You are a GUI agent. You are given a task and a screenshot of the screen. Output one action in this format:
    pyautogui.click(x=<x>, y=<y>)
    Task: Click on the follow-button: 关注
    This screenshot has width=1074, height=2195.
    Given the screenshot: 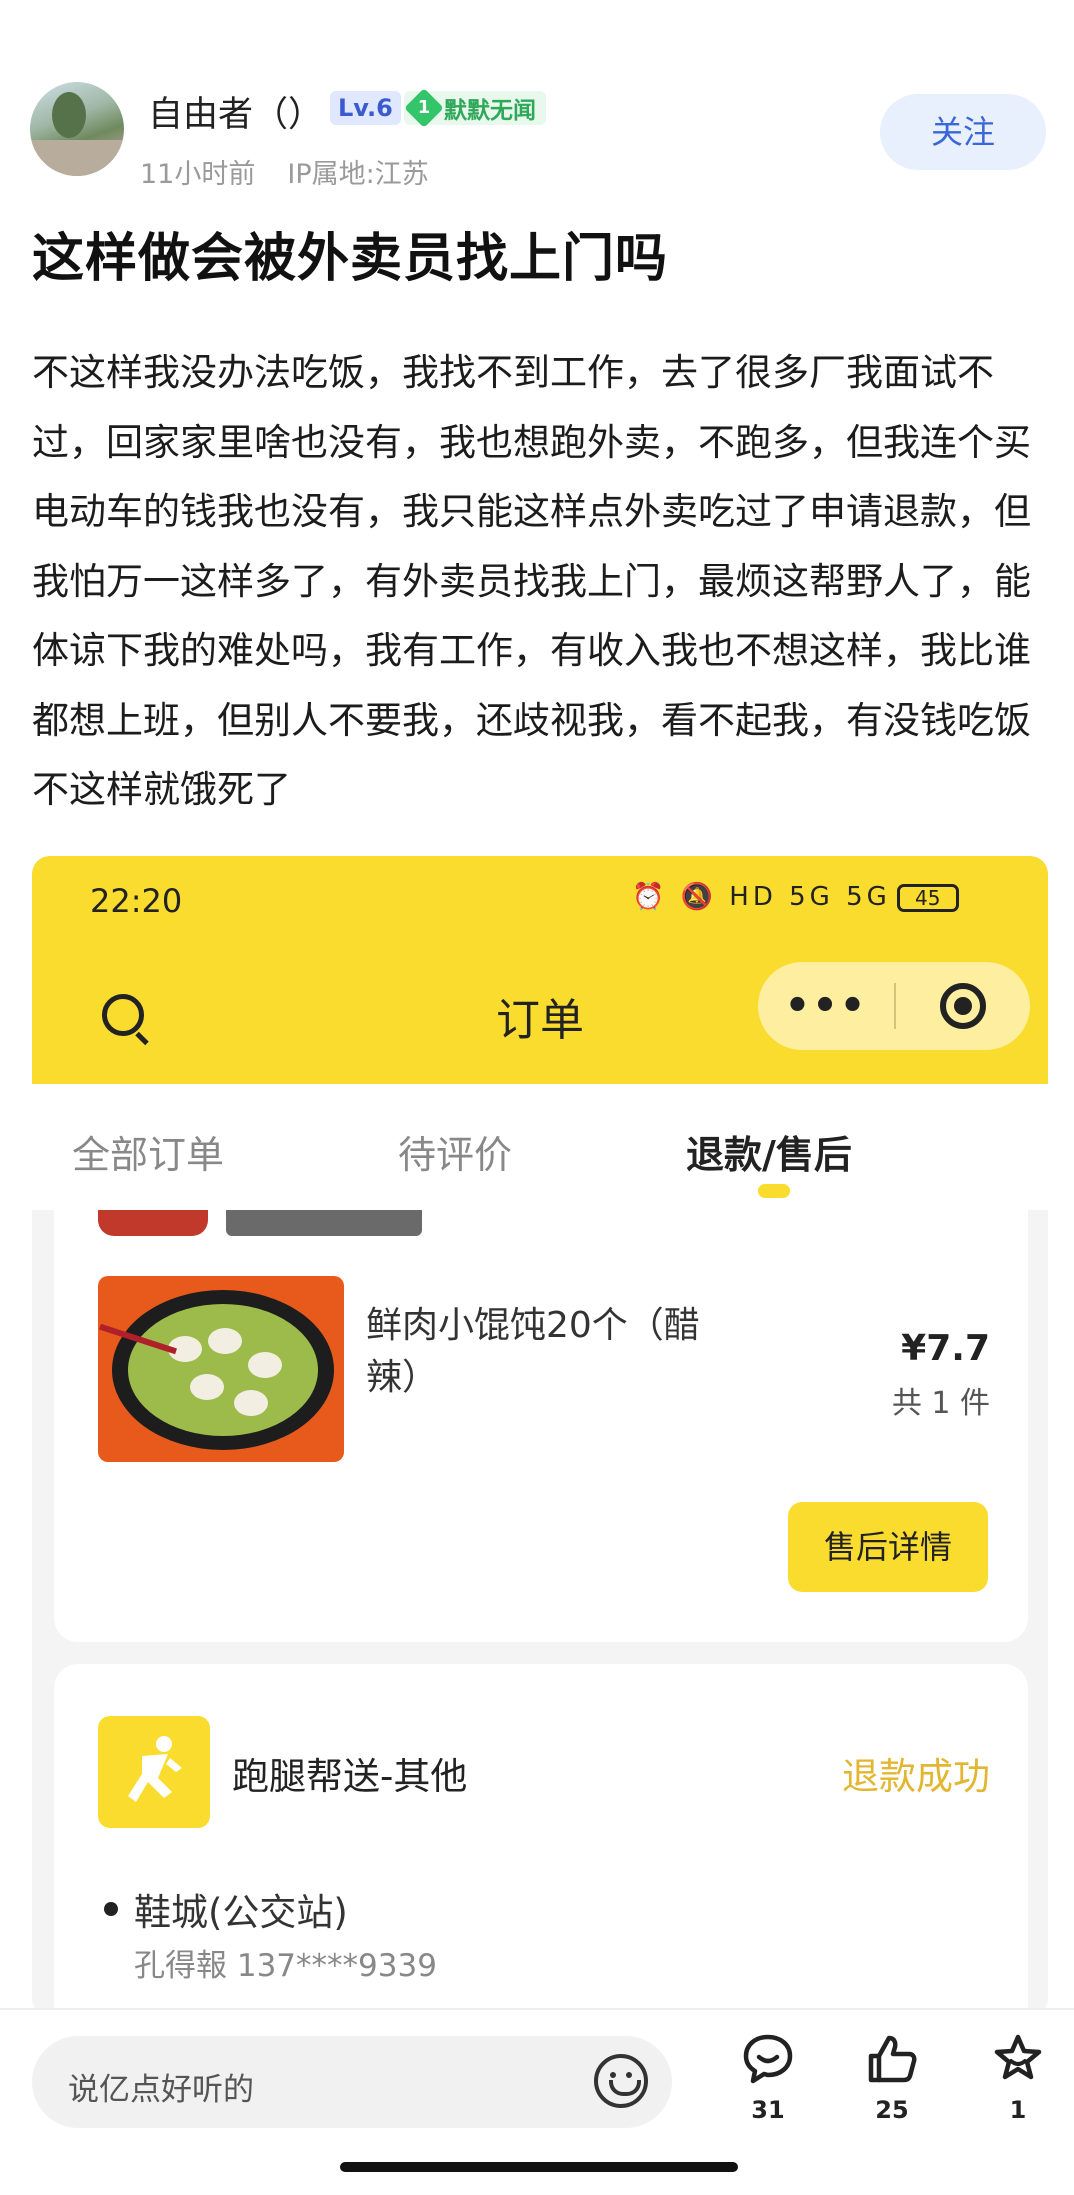 What is the action you would take?
    pyautogui.click(x=963, y=132)
    